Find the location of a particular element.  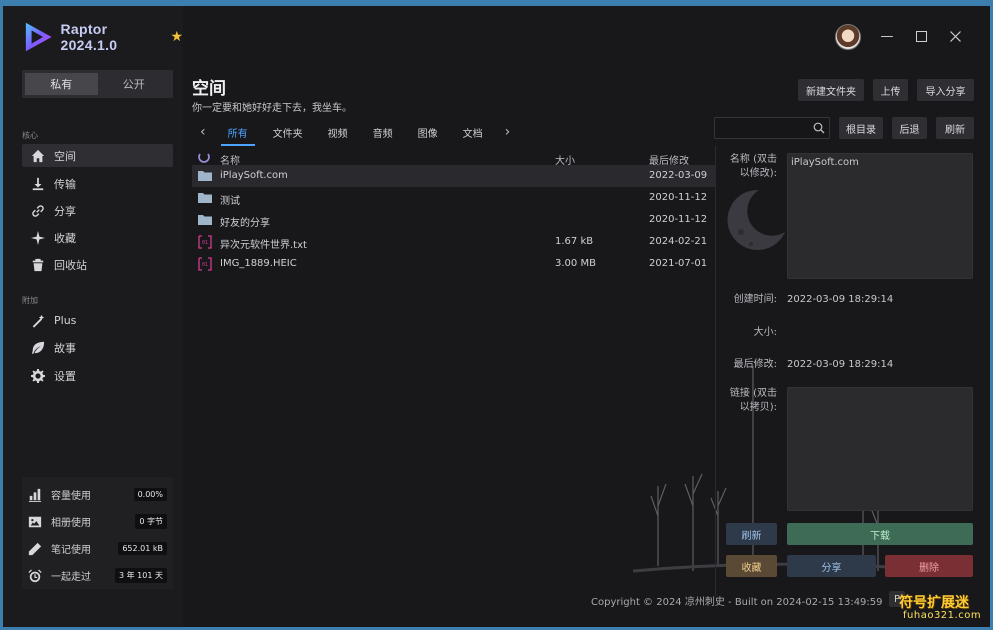

search-input is located at coordinates (772, 128).